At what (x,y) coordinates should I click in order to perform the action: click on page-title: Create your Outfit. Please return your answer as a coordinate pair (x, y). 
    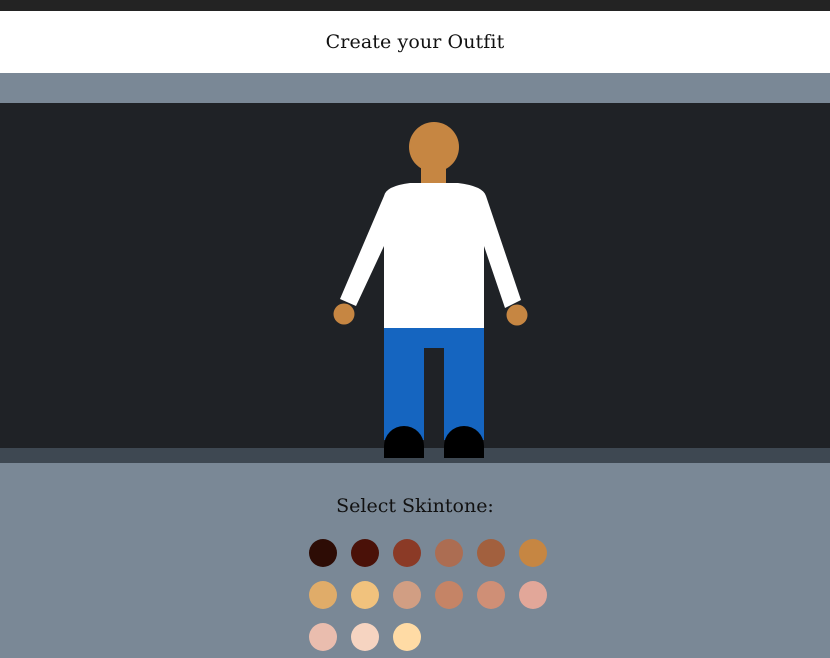
    Looking at the image, I should click on (415, 42).